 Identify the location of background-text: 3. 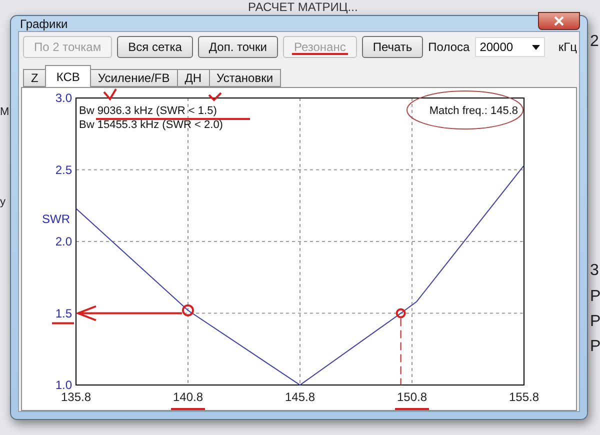
(594, 271).